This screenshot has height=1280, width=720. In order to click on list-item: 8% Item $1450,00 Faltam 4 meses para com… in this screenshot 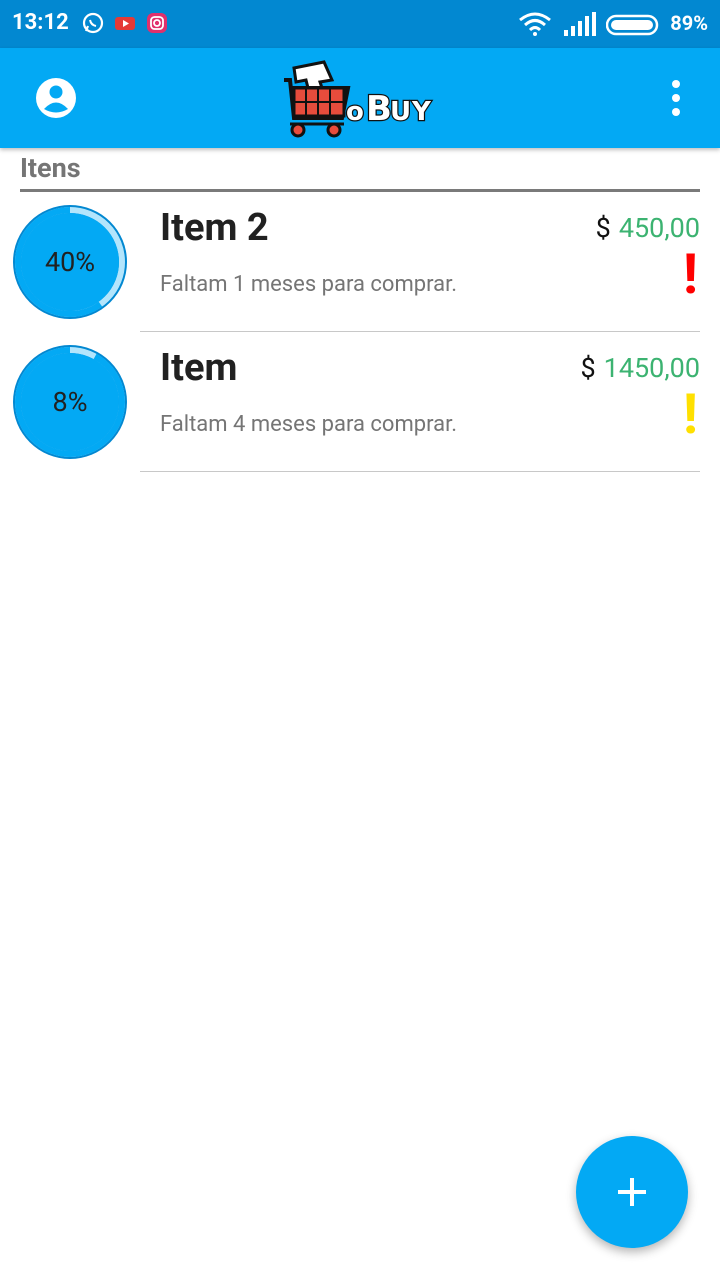, I will do `click(360, 402)`.